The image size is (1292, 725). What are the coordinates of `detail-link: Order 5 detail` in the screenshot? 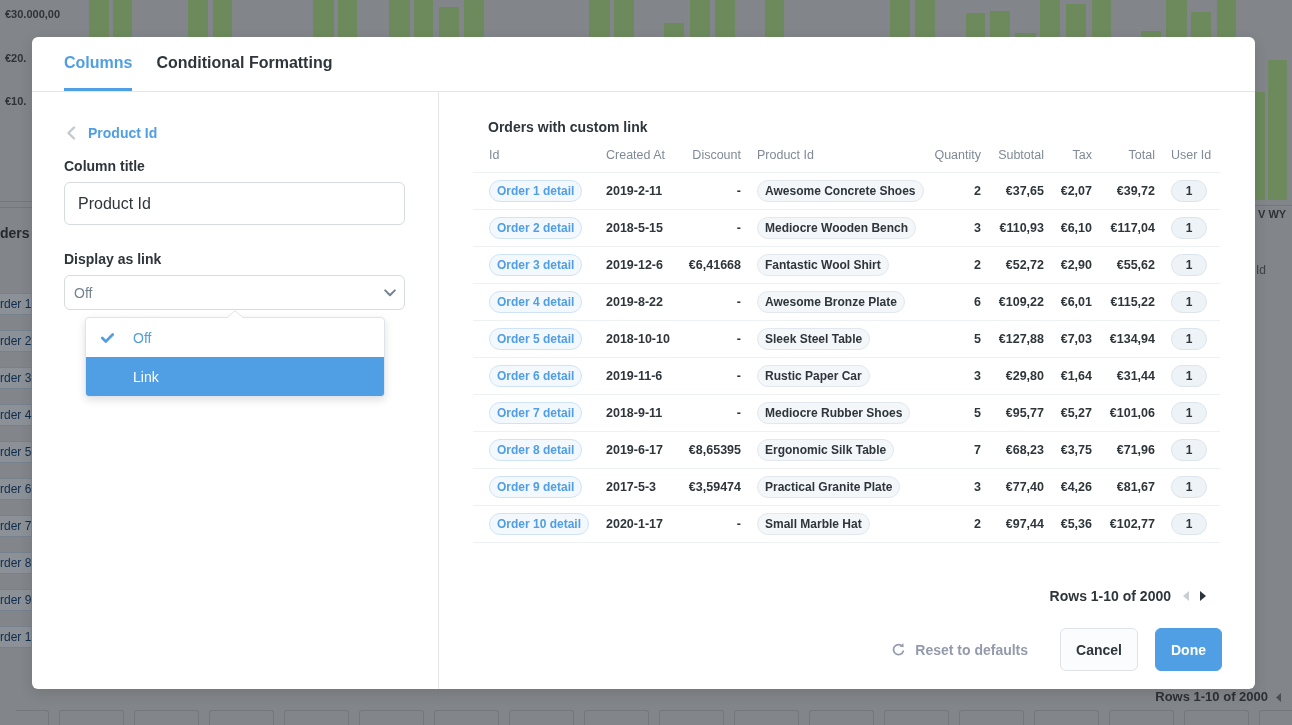 It's located at (536, 339).